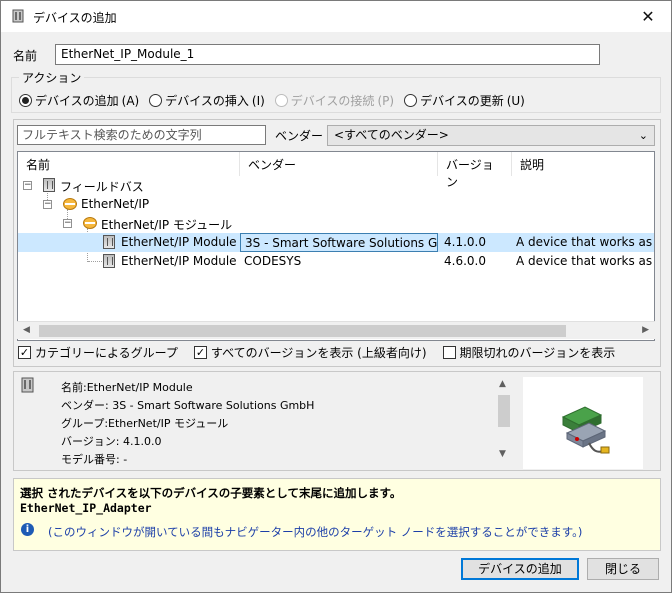 Image resolution: width=672 pixels, height=593 pixels. What do you see at coordinates (167, 225) in the screenshot?
I see `tree-row-label: EtherNet/IP モジュール` at bounding box center [167, 225].